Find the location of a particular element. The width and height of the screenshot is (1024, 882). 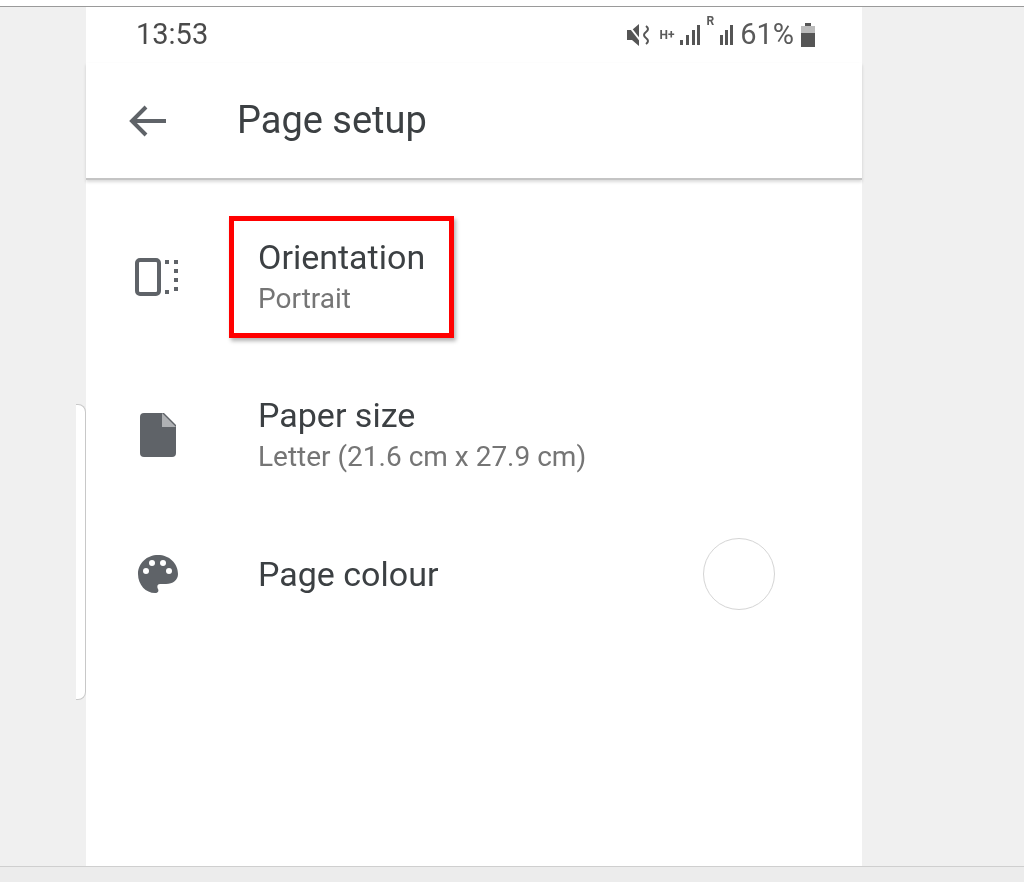

setting-value: Portrait is located at coordinates (305, 299).